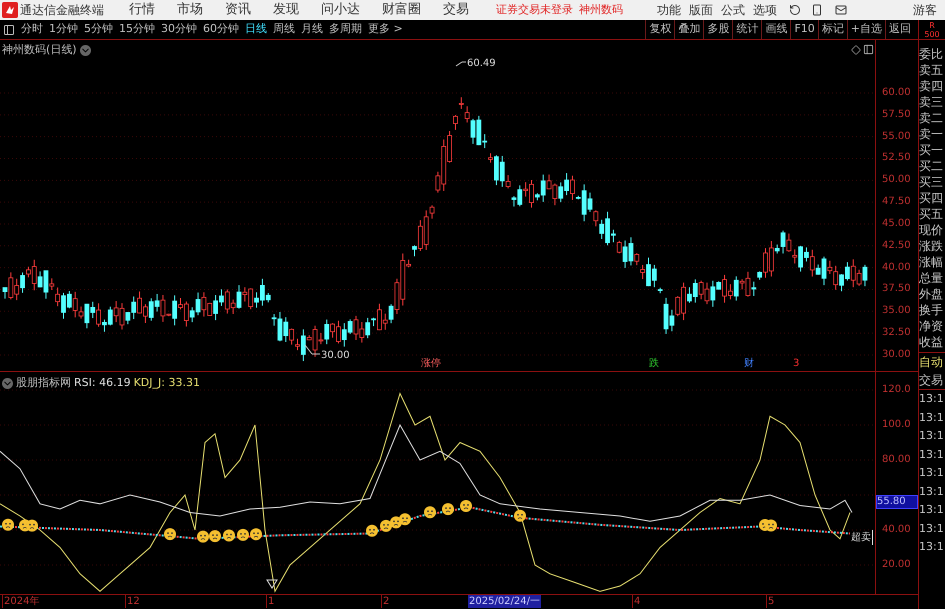  I want to click on price-tick: 47.50, so click(896, 202).